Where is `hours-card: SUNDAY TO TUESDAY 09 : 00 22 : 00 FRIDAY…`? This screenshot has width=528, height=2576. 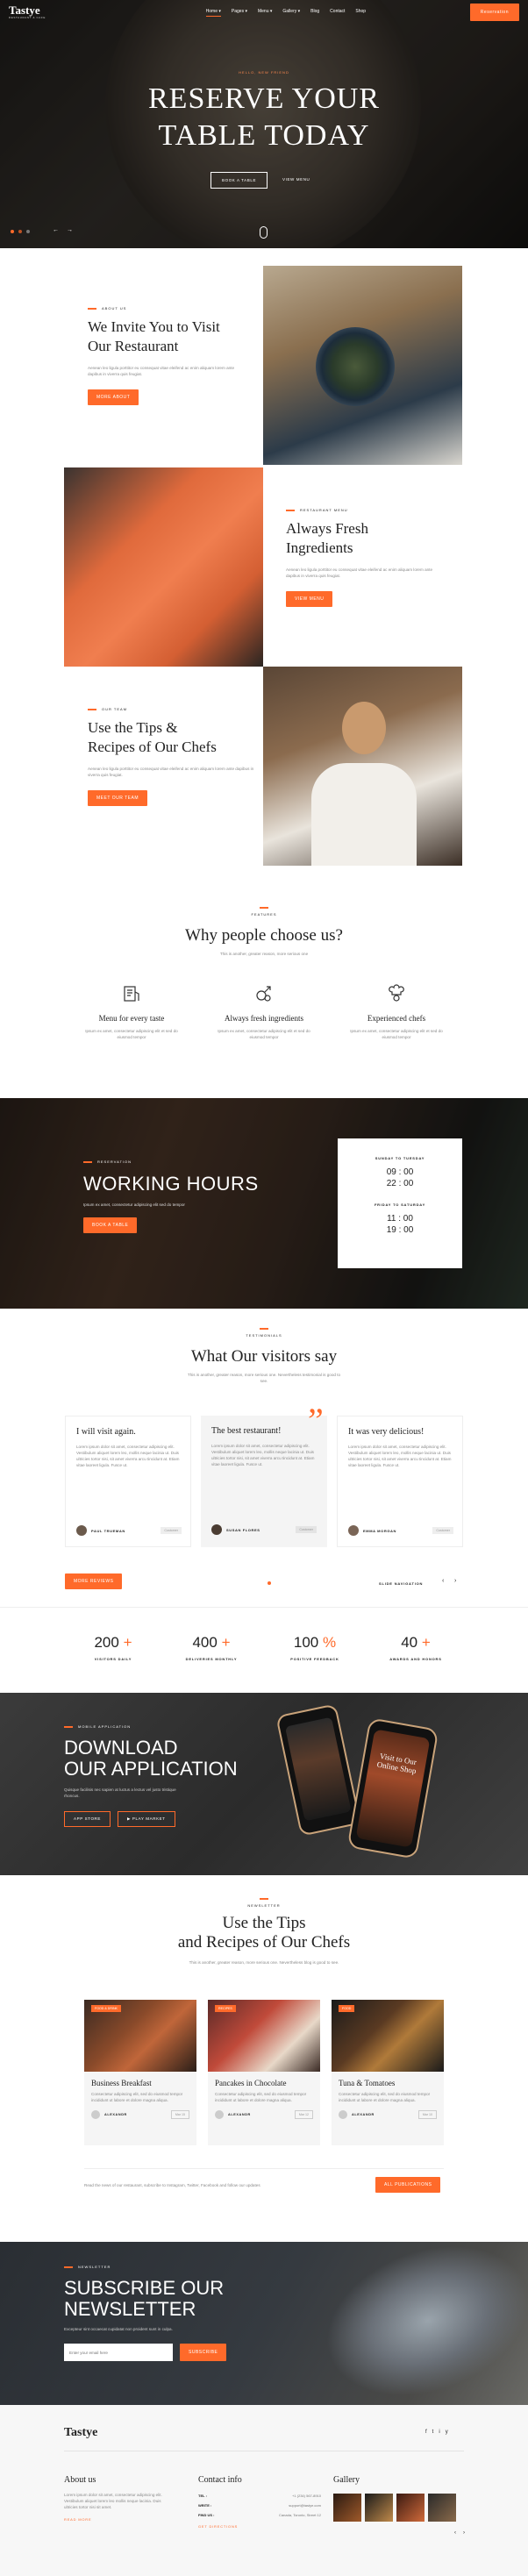 hours-card: SUNDAY TO TUESDAY 09 : 00 22 : 00 FRIDAY… is located at coordinates (400, 1203).